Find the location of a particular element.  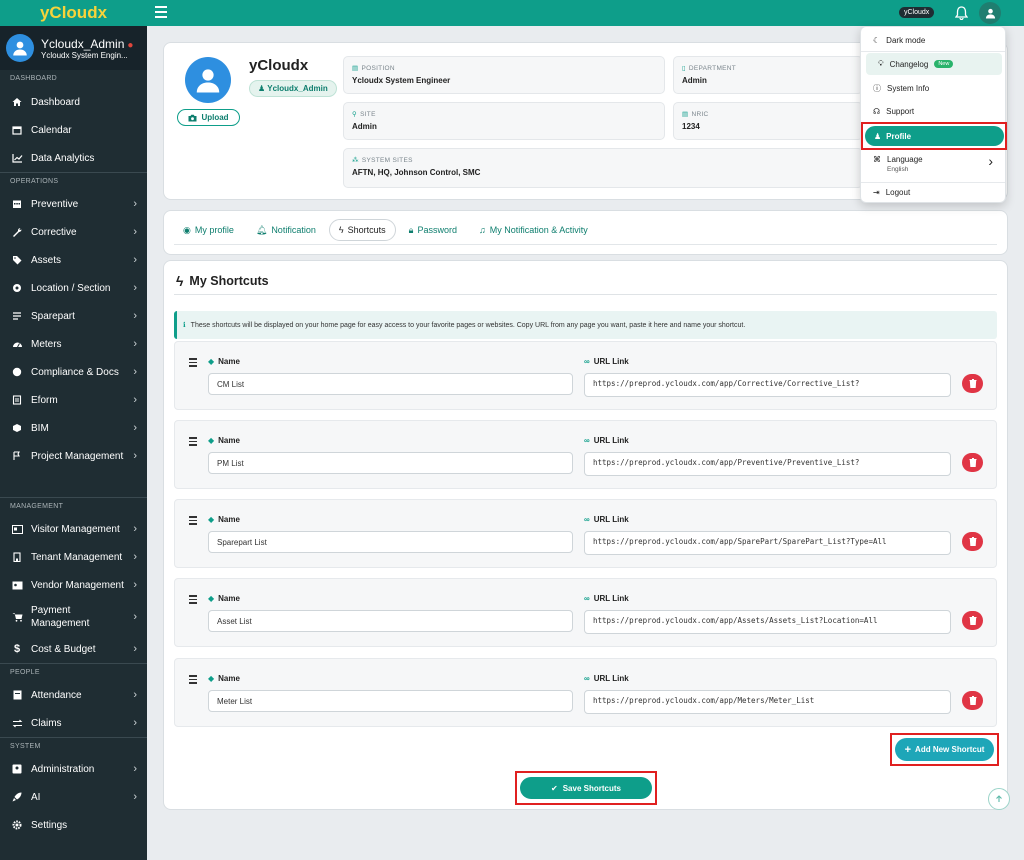

arrow-up-icon is located at coordinates (999, 798).